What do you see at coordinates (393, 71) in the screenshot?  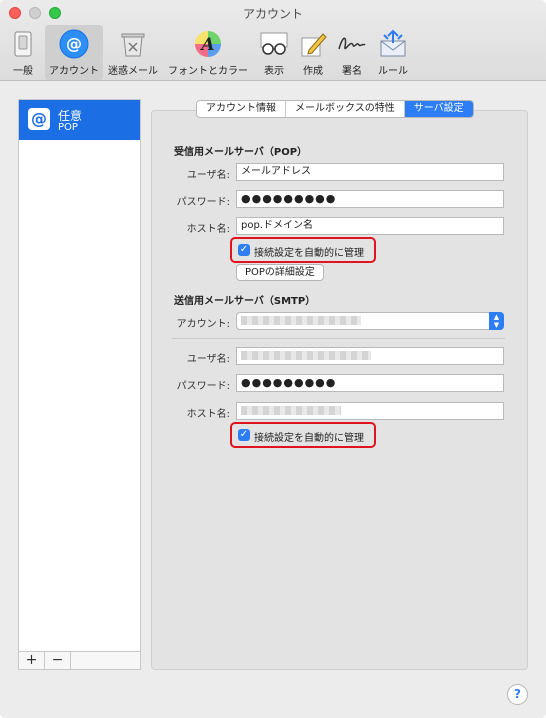 I see `toolbar-item-label: ルール` at bounding box center [393, 71].